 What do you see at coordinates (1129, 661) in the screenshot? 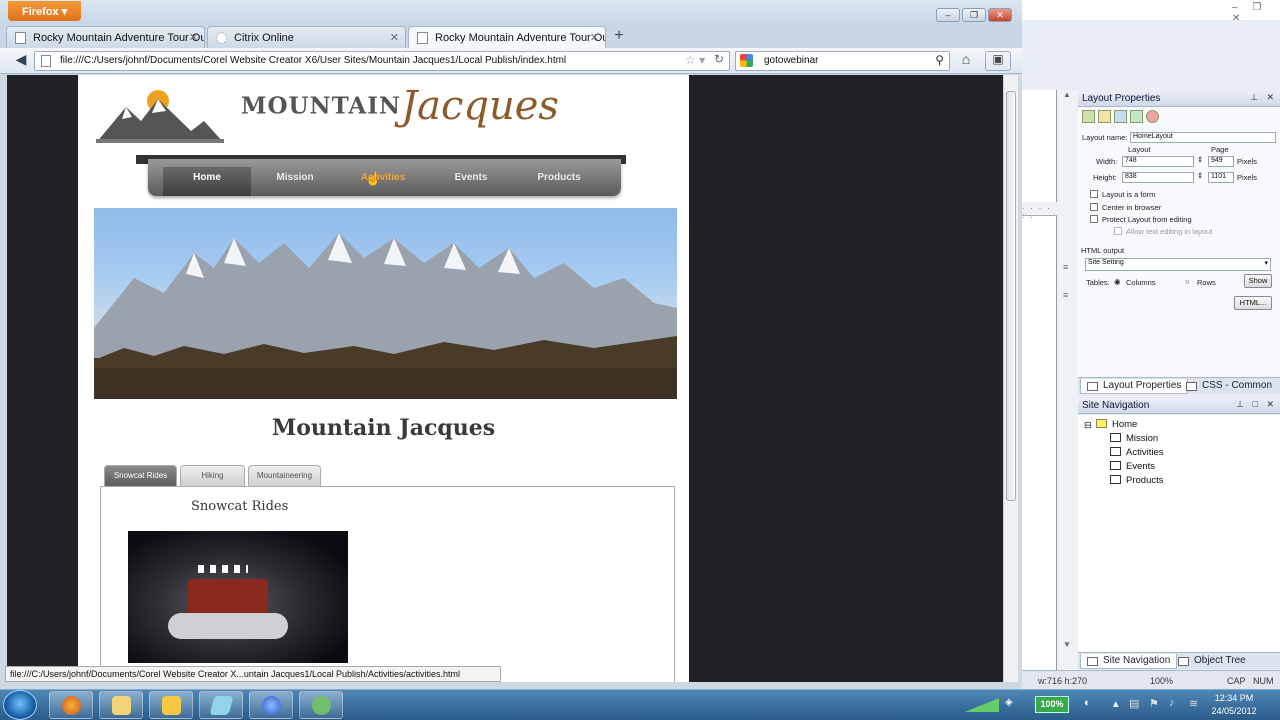
I see `tab-site-navigation: Site Navigation` at bounding box center [1129, 661].